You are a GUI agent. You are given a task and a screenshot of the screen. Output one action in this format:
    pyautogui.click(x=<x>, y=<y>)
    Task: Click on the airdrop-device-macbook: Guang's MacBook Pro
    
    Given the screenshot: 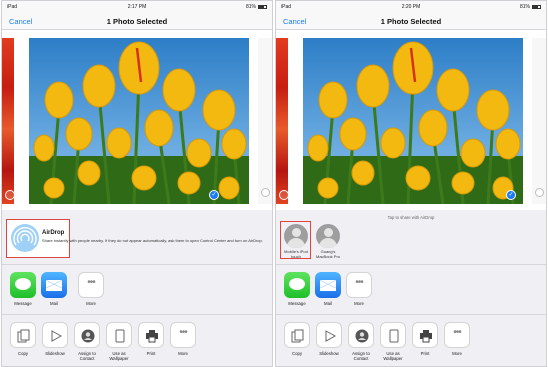 What is the action you would take?
    pyautogui.click(x=328, y=240)
    